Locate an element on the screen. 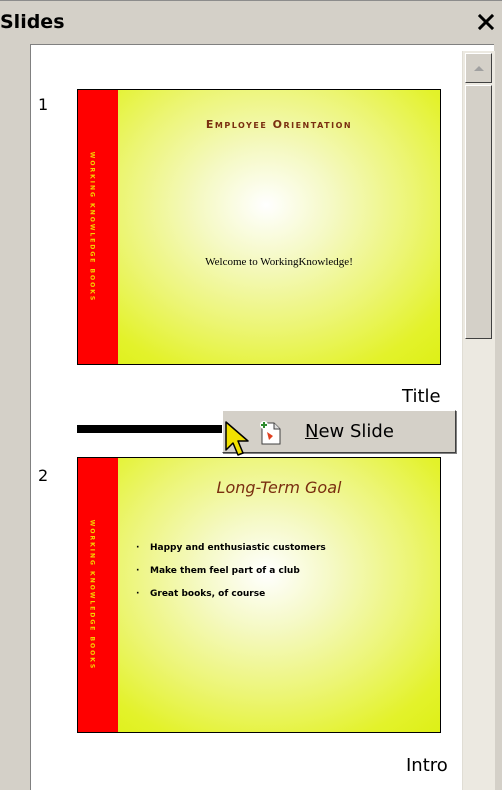 The image size is (502, 790). slide-label: Intro is located at coordinates (427, 765).